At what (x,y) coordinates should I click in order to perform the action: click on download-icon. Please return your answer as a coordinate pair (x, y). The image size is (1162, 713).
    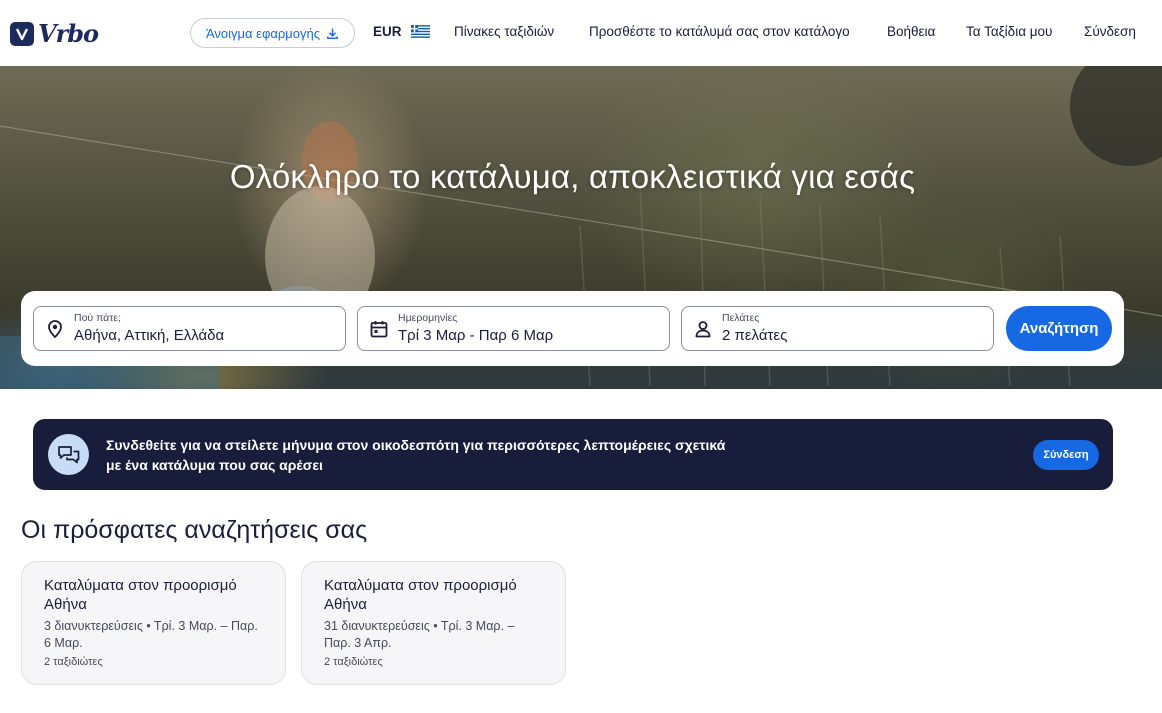
    Looking at the image, I should click on (332, 33).